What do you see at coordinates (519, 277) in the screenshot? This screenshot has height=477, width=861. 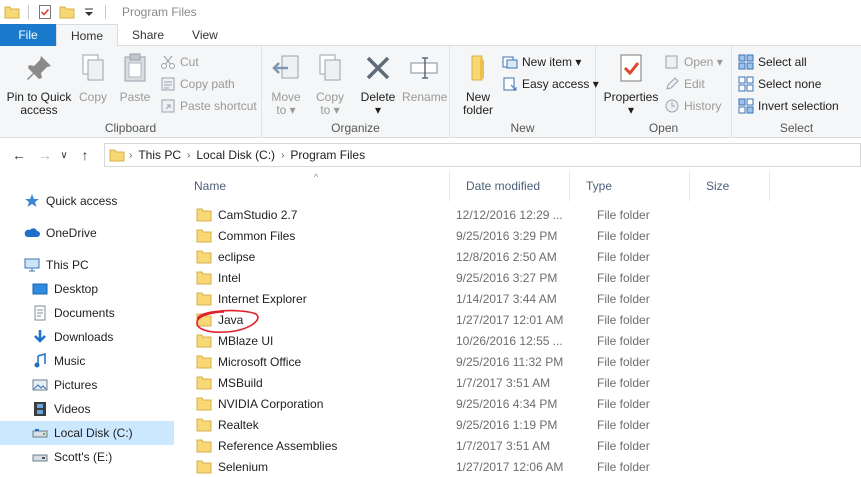 I see `table-row: Intel 9/25/2016 3:27 PM File folder` at bounding box center [519, 277].